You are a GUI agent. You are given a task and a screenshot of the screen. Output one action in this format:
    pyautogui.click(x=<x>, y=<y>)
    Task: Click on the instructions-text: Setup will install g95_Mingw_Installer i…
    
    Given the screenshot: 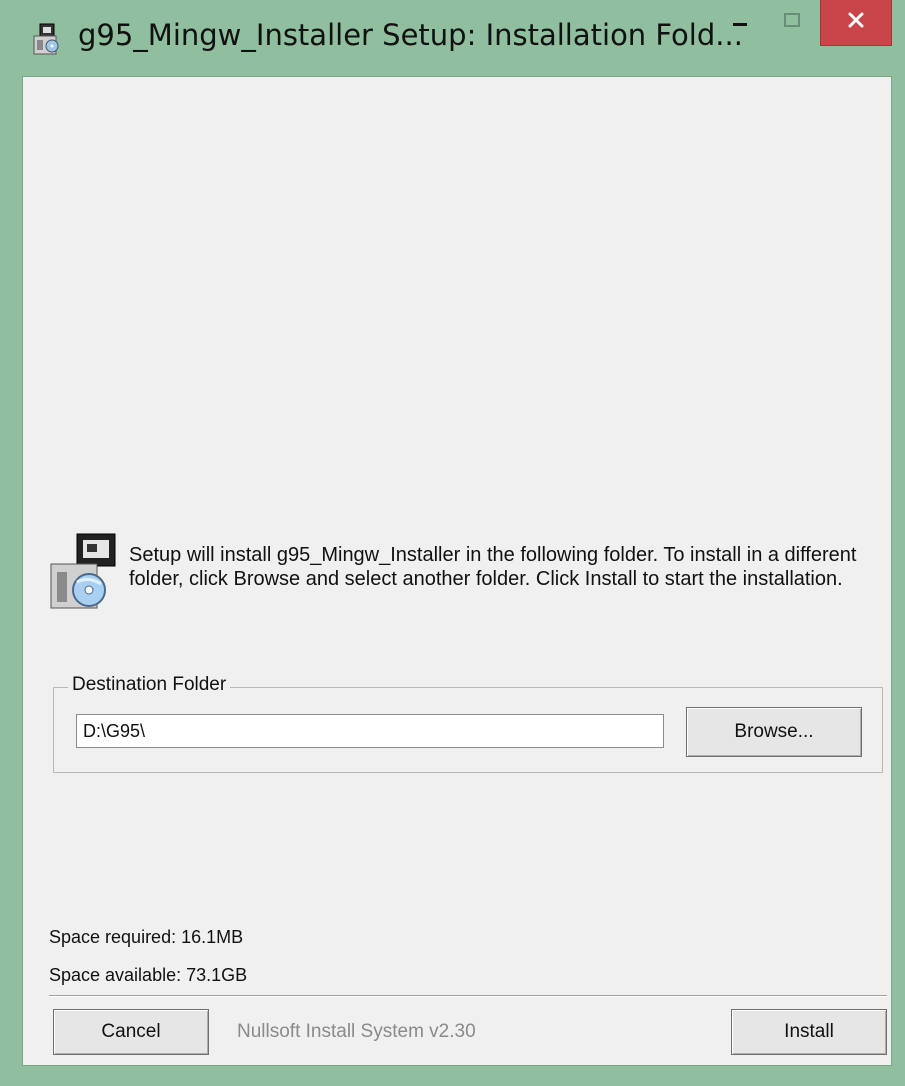 What is the action you would take?
    pyautogui.click(x=493, y=567)
    